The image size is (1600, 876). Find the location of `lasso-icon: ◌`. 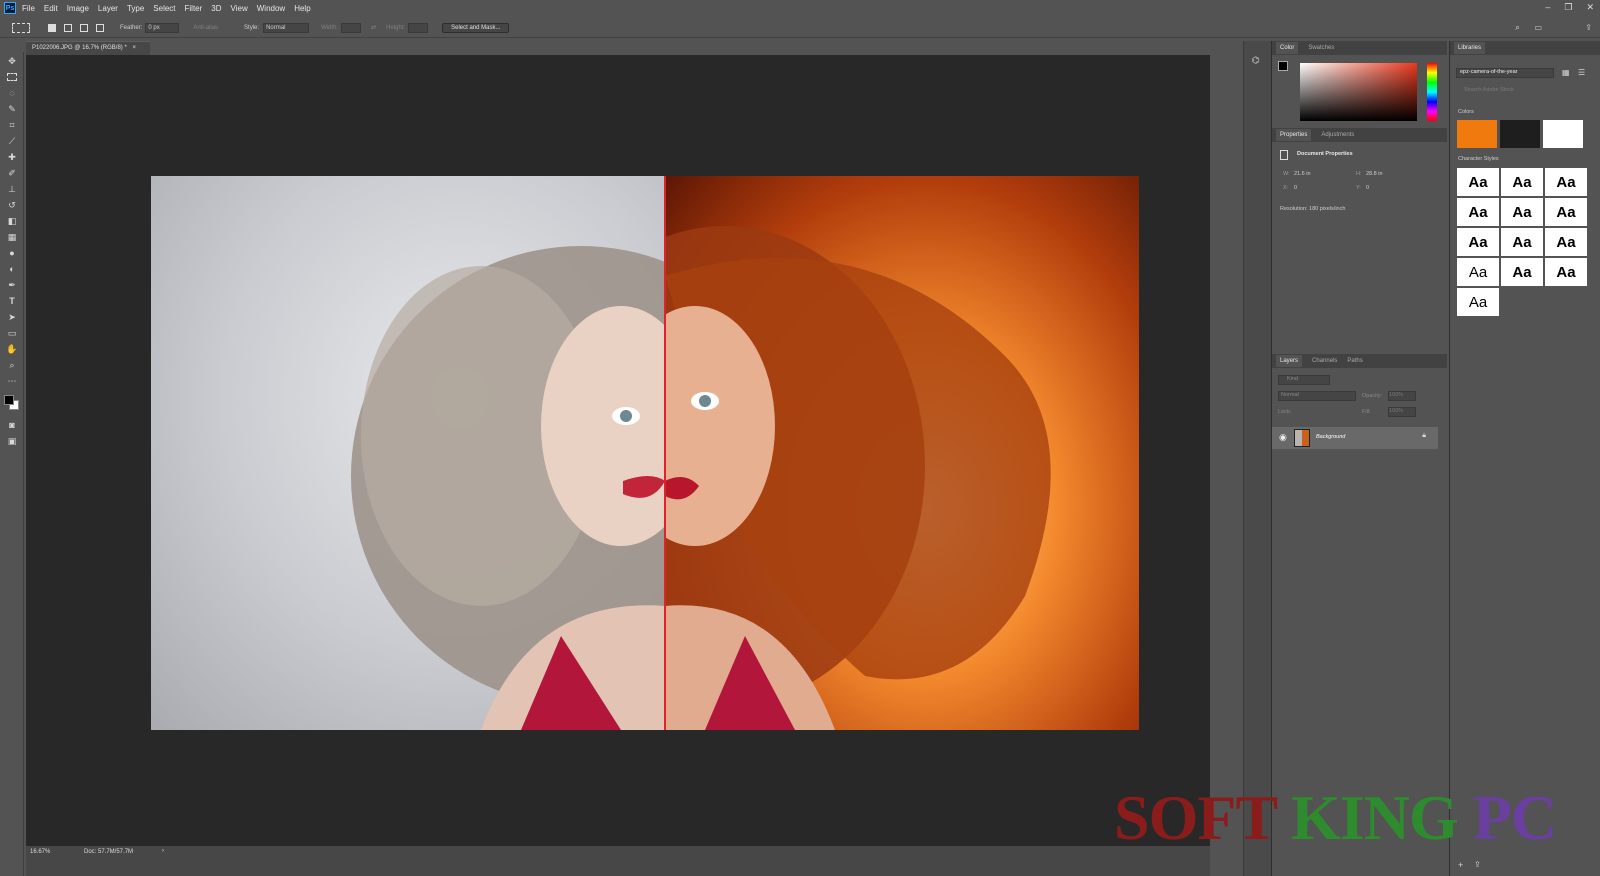

lasso-icon: ◌ is located at coordinates (12, 93).